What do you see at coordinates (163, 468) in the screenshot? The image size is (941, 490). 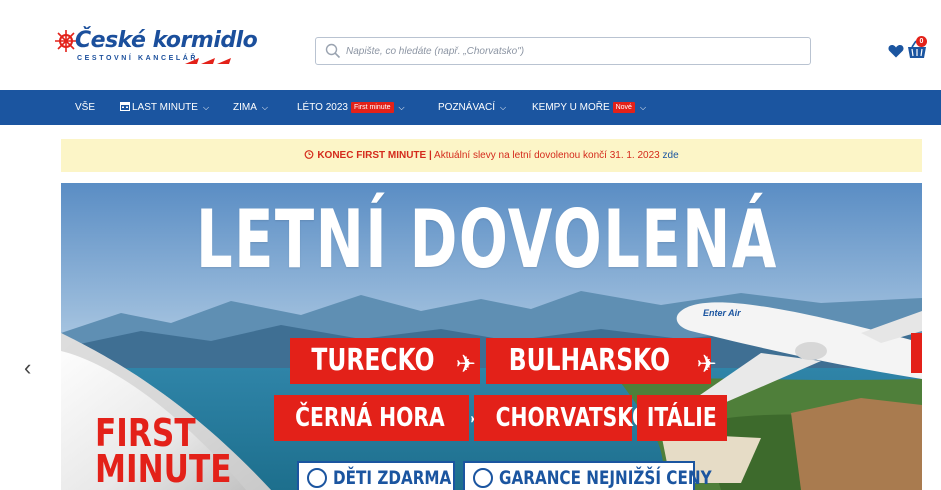 I see `corner-text-line: MINUTE` at bounding box center [163, 468].